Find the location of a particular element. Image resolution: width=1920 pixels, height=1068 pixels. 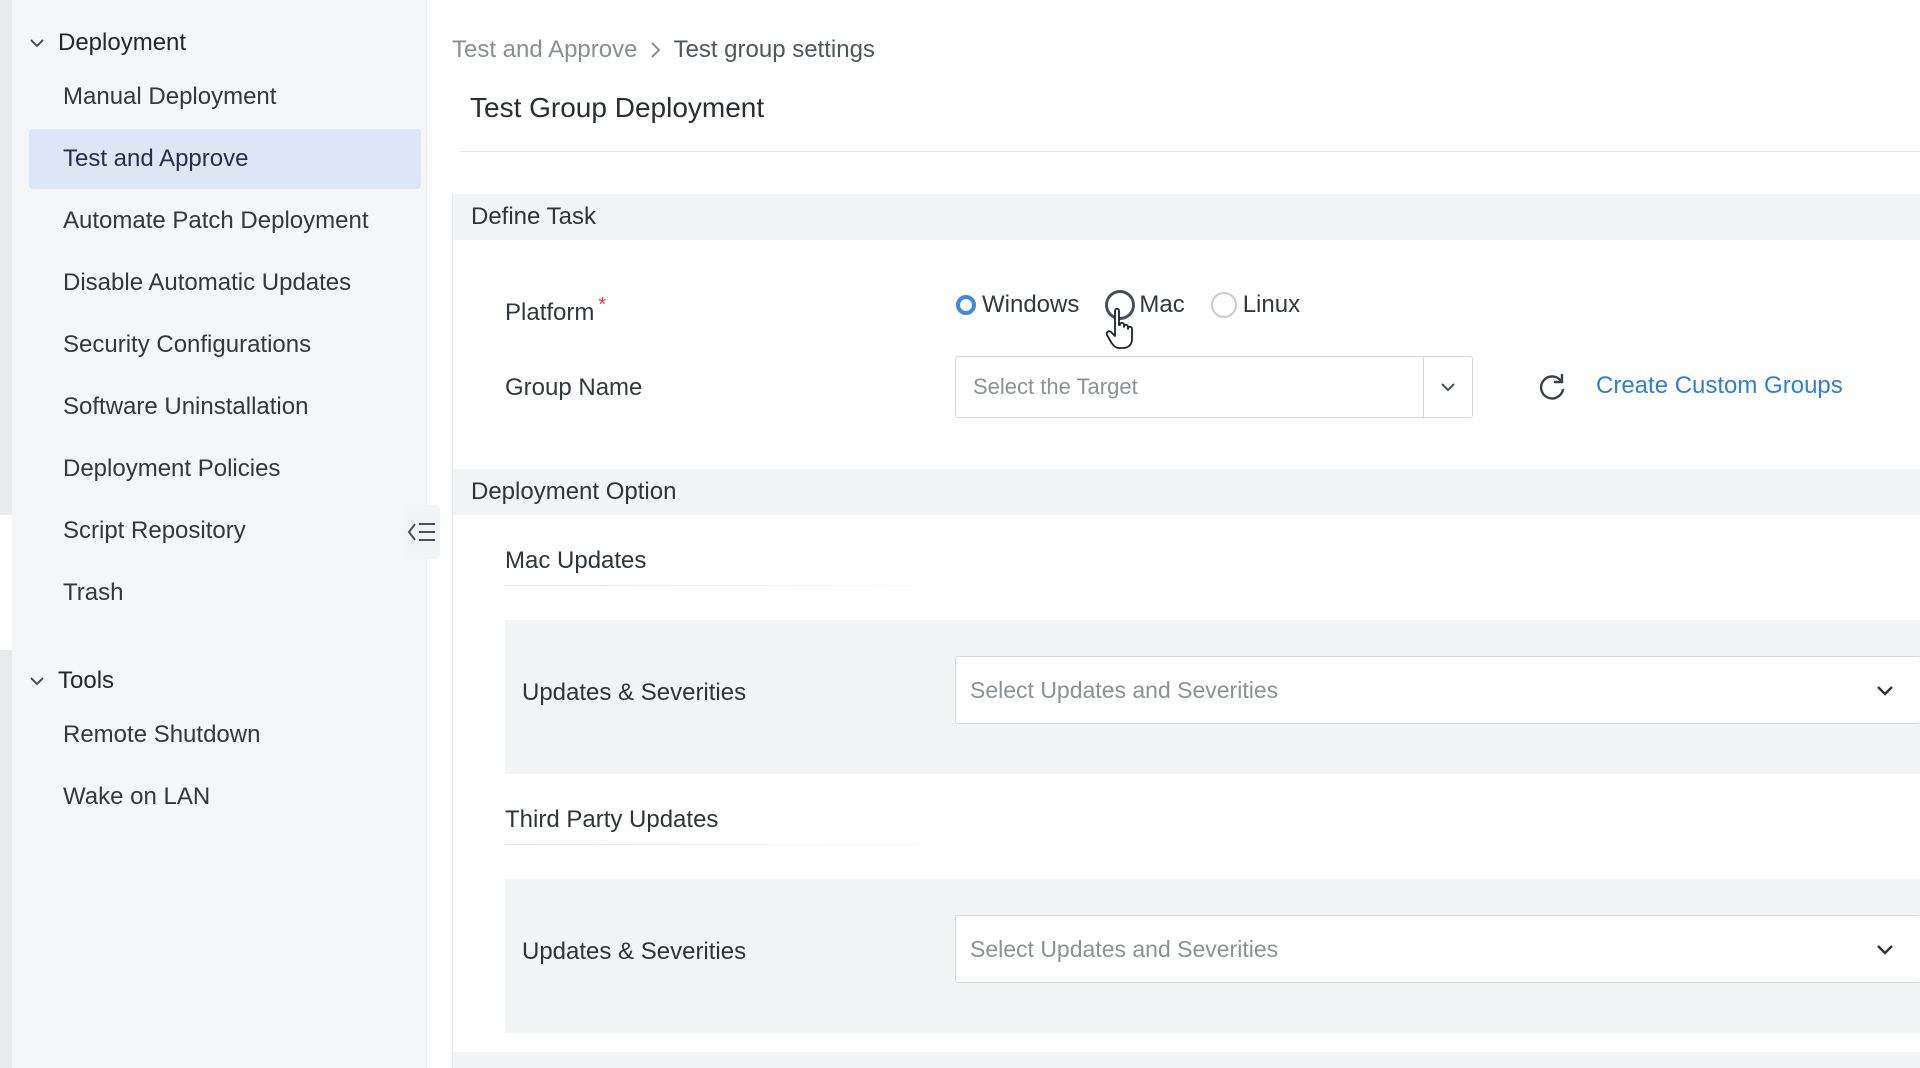

sidebar-item-wake-on-lan: Wake on LAN is located at coordinates (225, 797).